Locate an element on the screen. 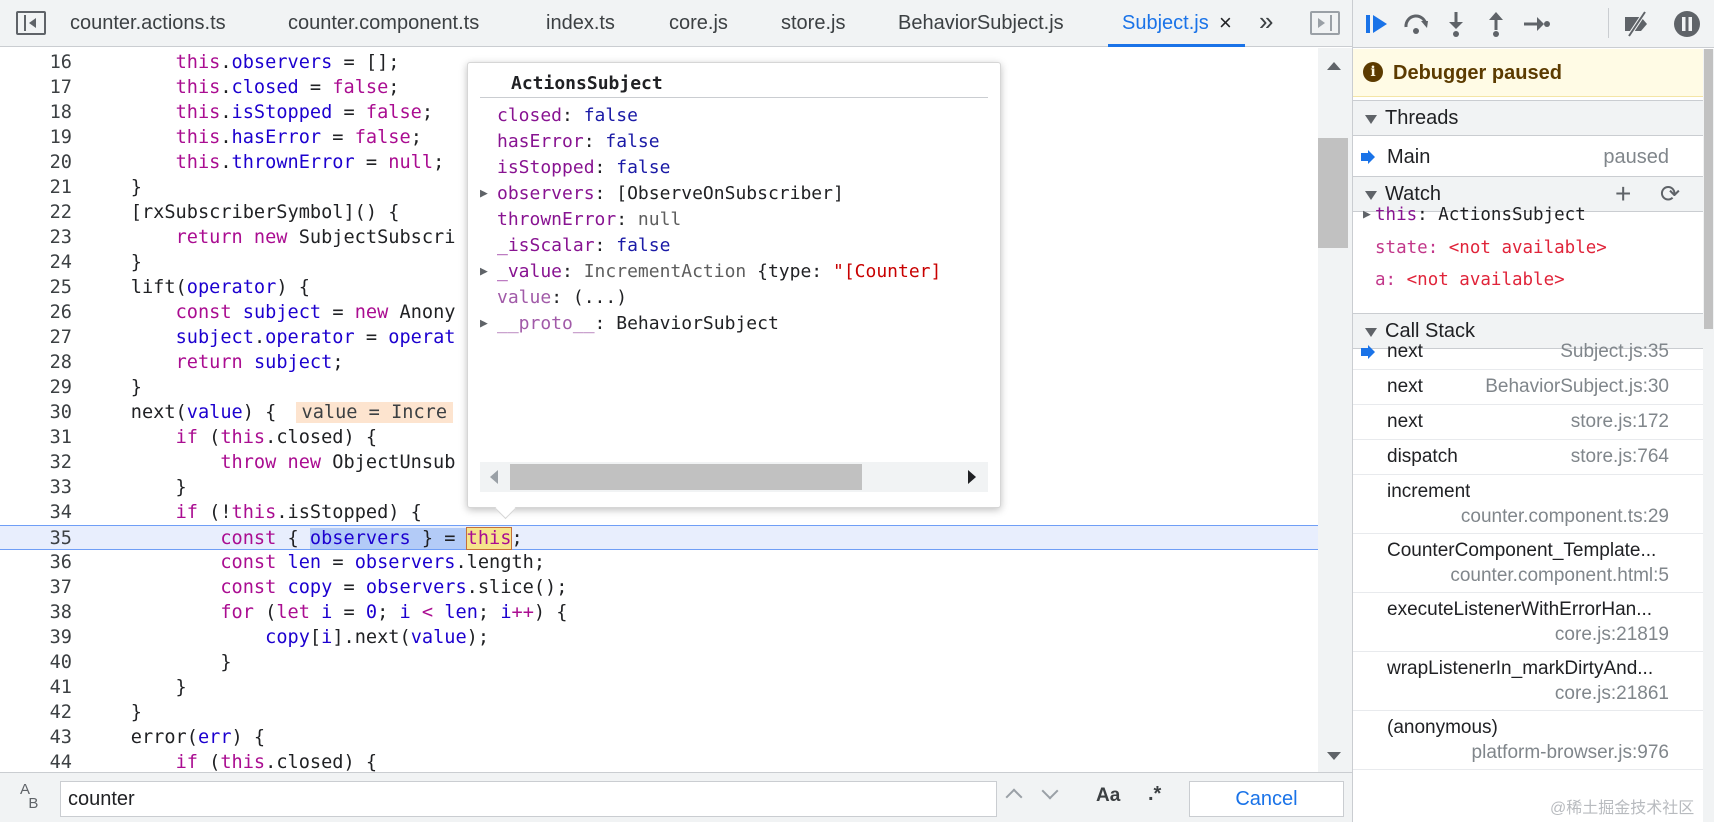  line-number: 24 is located at coordinates (36, 262).